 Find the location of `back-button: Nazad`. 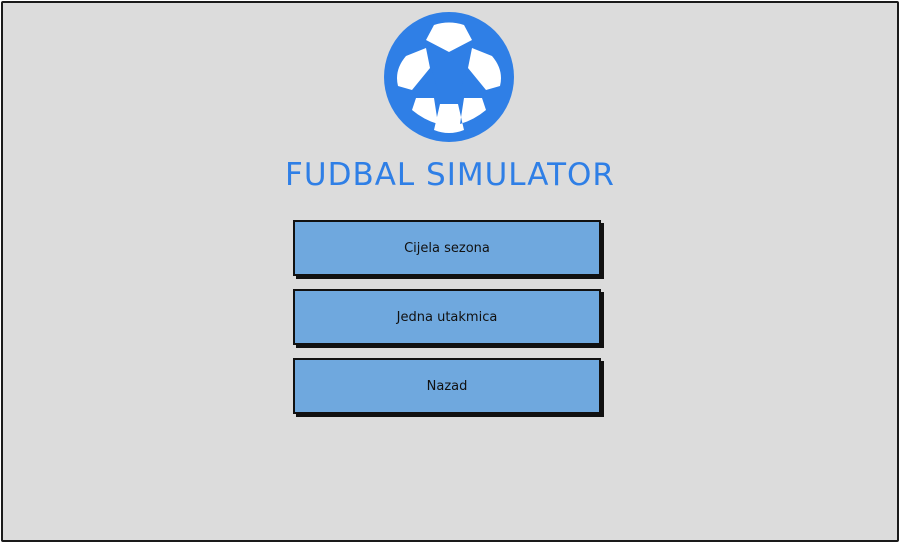

back-button: Nazad is located at coordinates (447, 386).